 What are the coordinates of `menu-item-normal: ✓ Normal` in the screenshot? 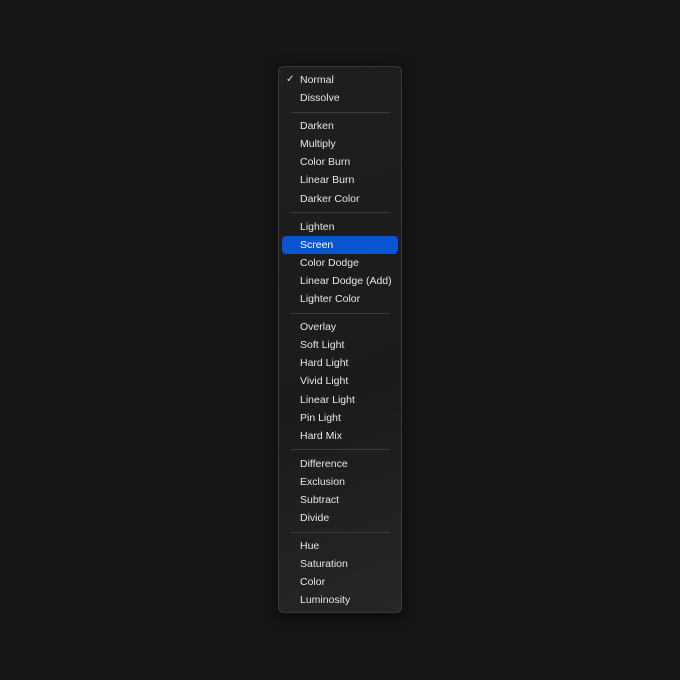 It's located at (340, 80).